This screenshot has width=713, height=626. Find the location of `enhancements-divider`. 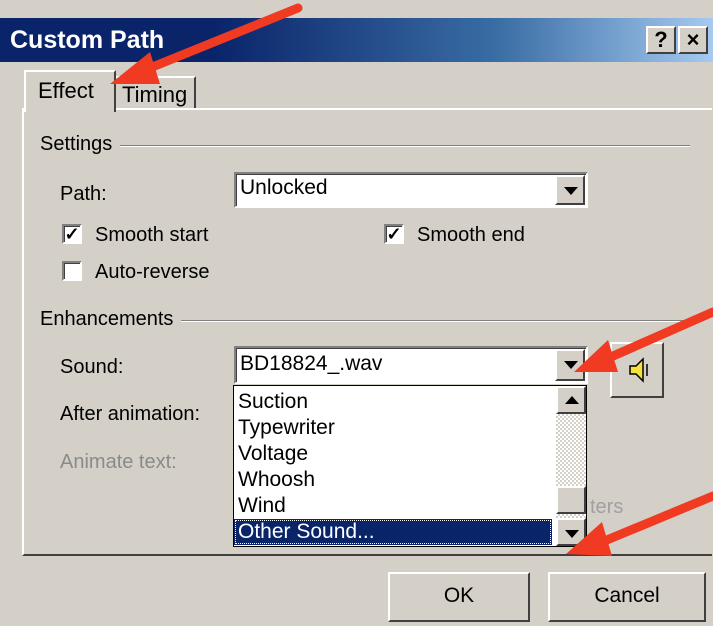

enhancements-divider is located at coordinates (435, 321).